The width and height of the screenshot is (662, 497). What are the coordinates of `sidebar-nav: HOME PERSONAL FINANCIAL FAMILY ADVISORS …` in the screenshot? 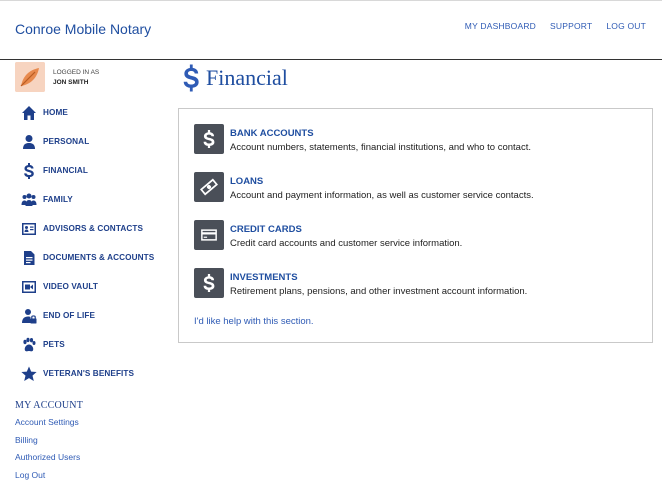 It's located at (95, 243).